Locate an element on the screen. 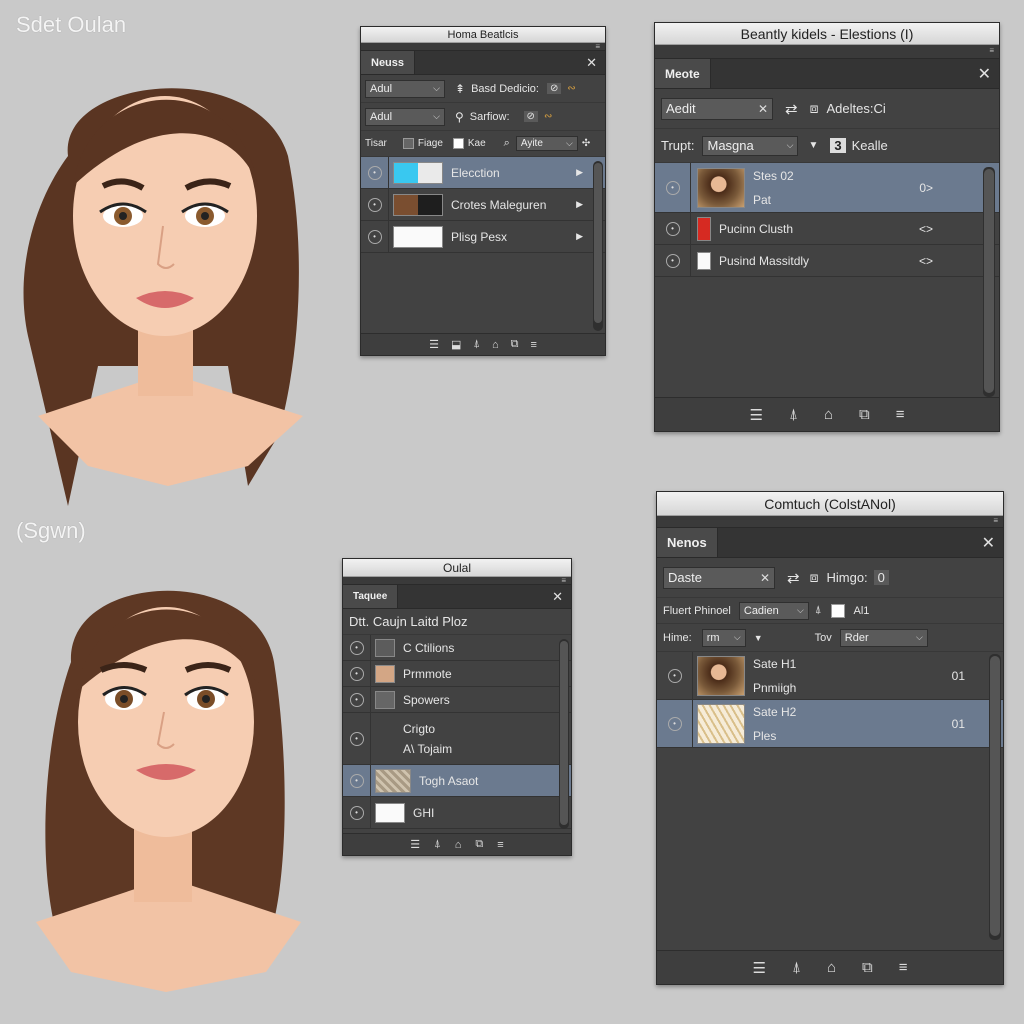 This screenshot has width=1024, height=1024. filter-select: Masgna ⌵ is located at coordinates (750, 145).